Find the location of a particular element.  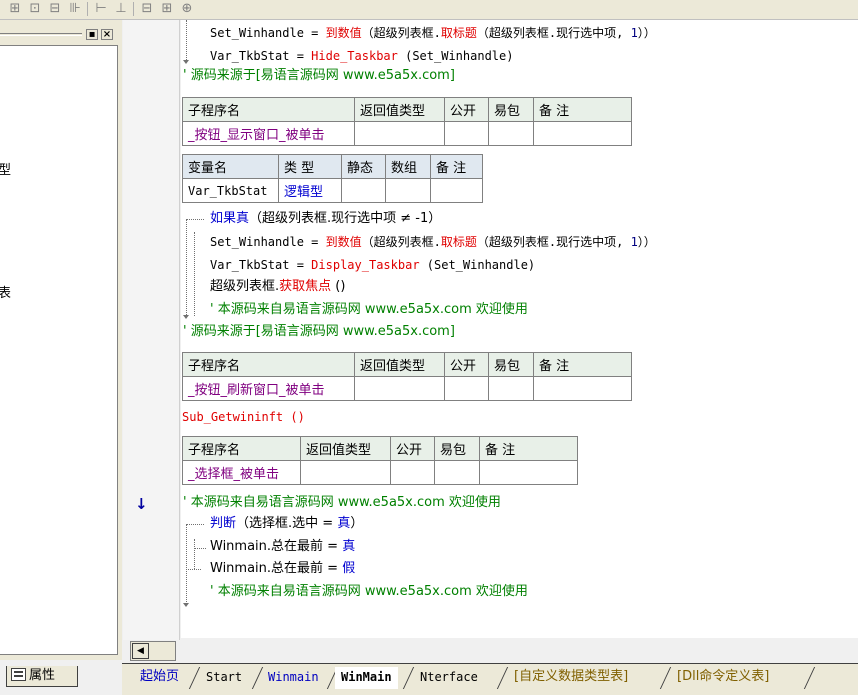

col-var-name: 变量名 is located at coordinates (230, 166).